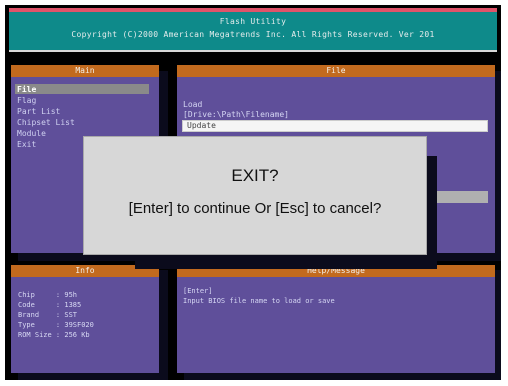  I want to click on info-chip: Chip : 95h, so click(48, 295).